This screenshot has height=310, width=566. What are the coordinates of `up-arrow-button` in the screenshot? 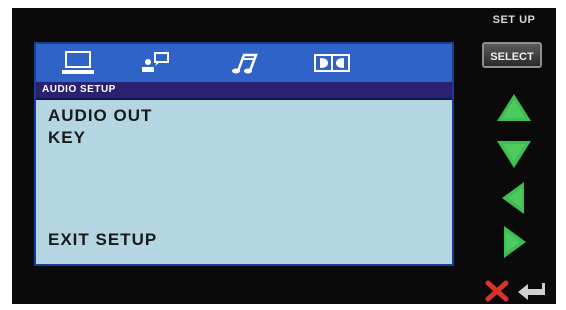 It's located at (514, 108).